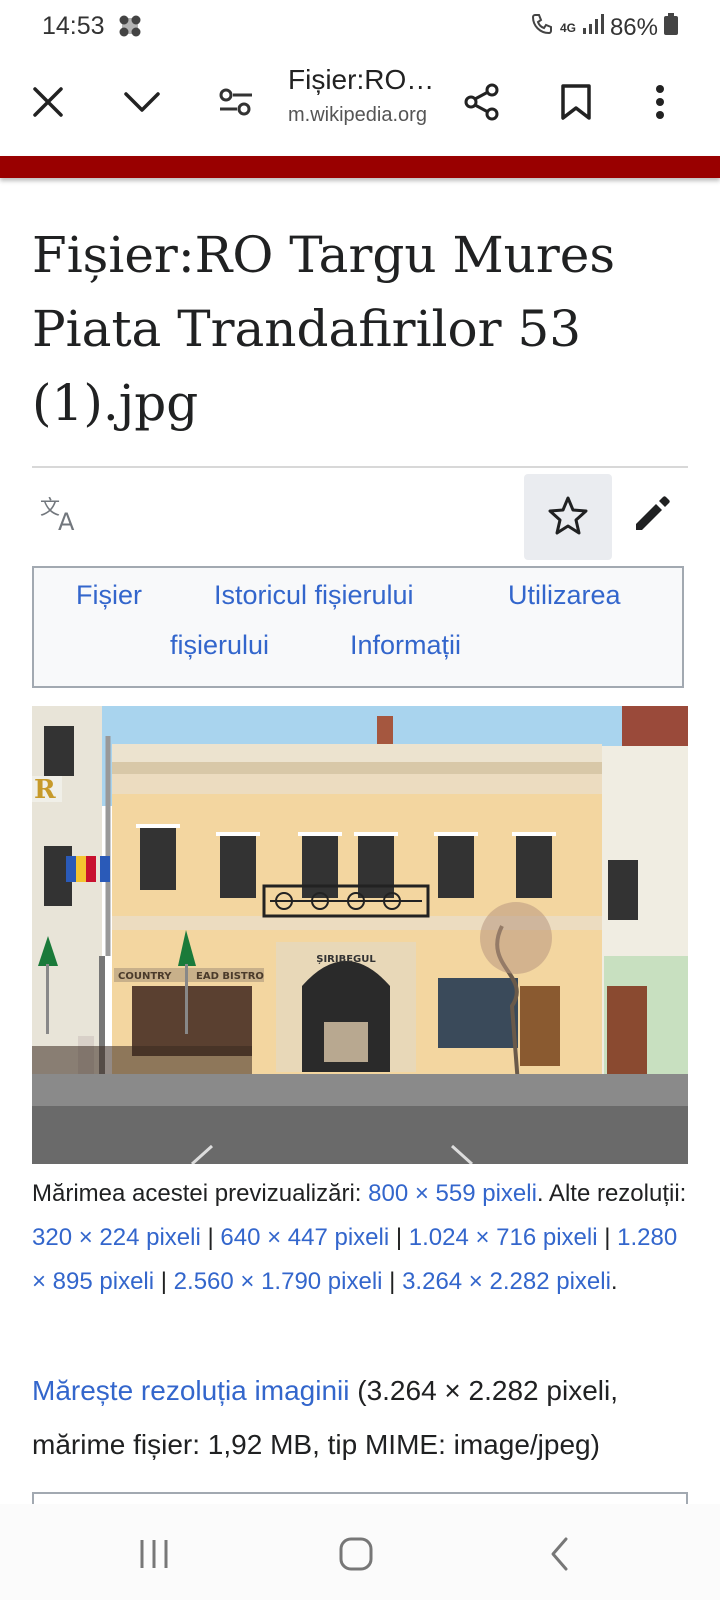 The height and width of the screenshot is (1600, 720). What do you see at coordinates (482, 102) in the screenshot?
I see `share-icon` at bounding box center [482, 102].